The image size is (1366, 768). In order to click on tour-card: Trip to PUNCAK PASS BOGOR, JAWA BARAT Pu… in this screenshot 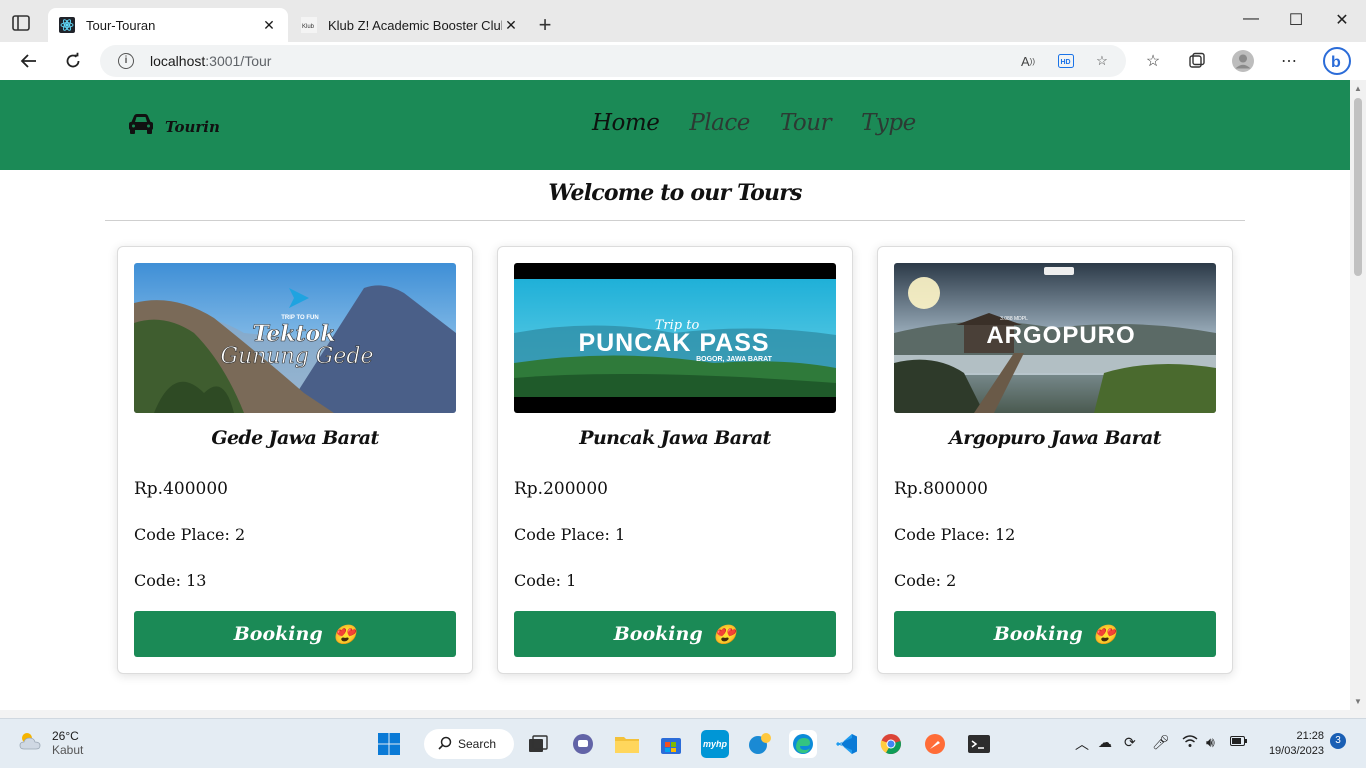, I will do `click(675, 460)`.